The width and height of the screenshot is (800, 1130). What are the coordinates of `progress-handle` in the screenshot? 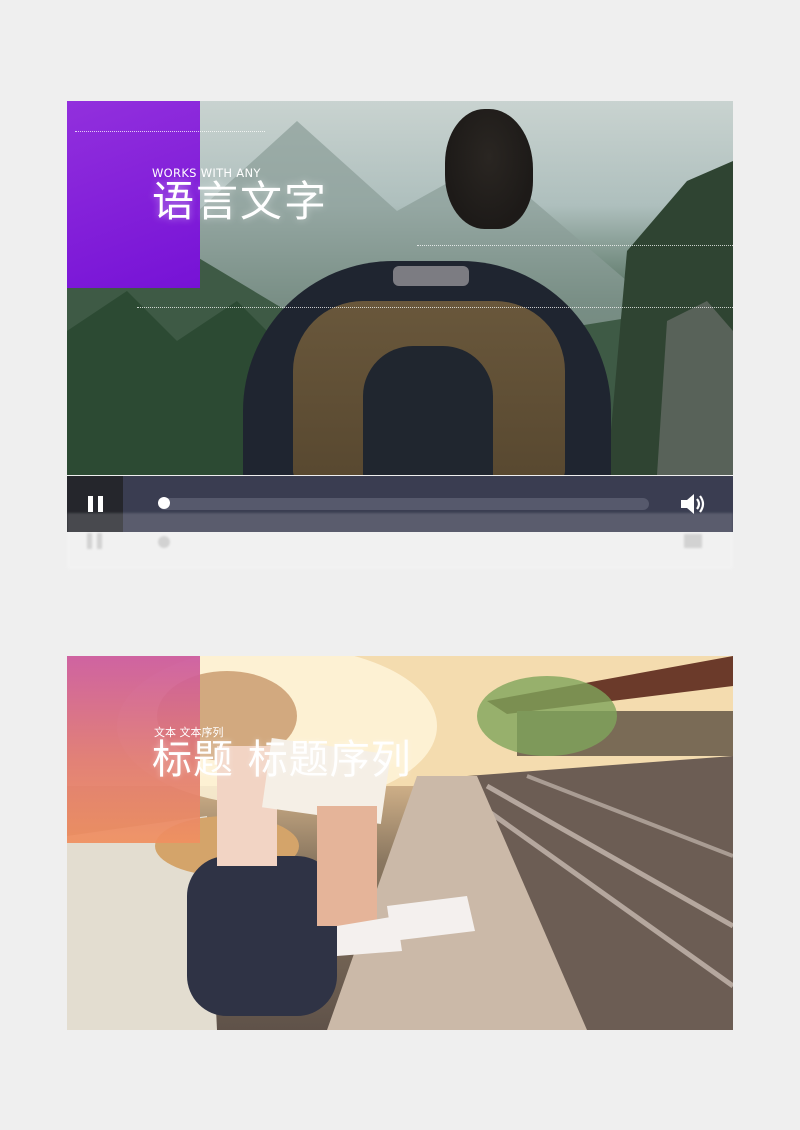 It's located at (164, 503).